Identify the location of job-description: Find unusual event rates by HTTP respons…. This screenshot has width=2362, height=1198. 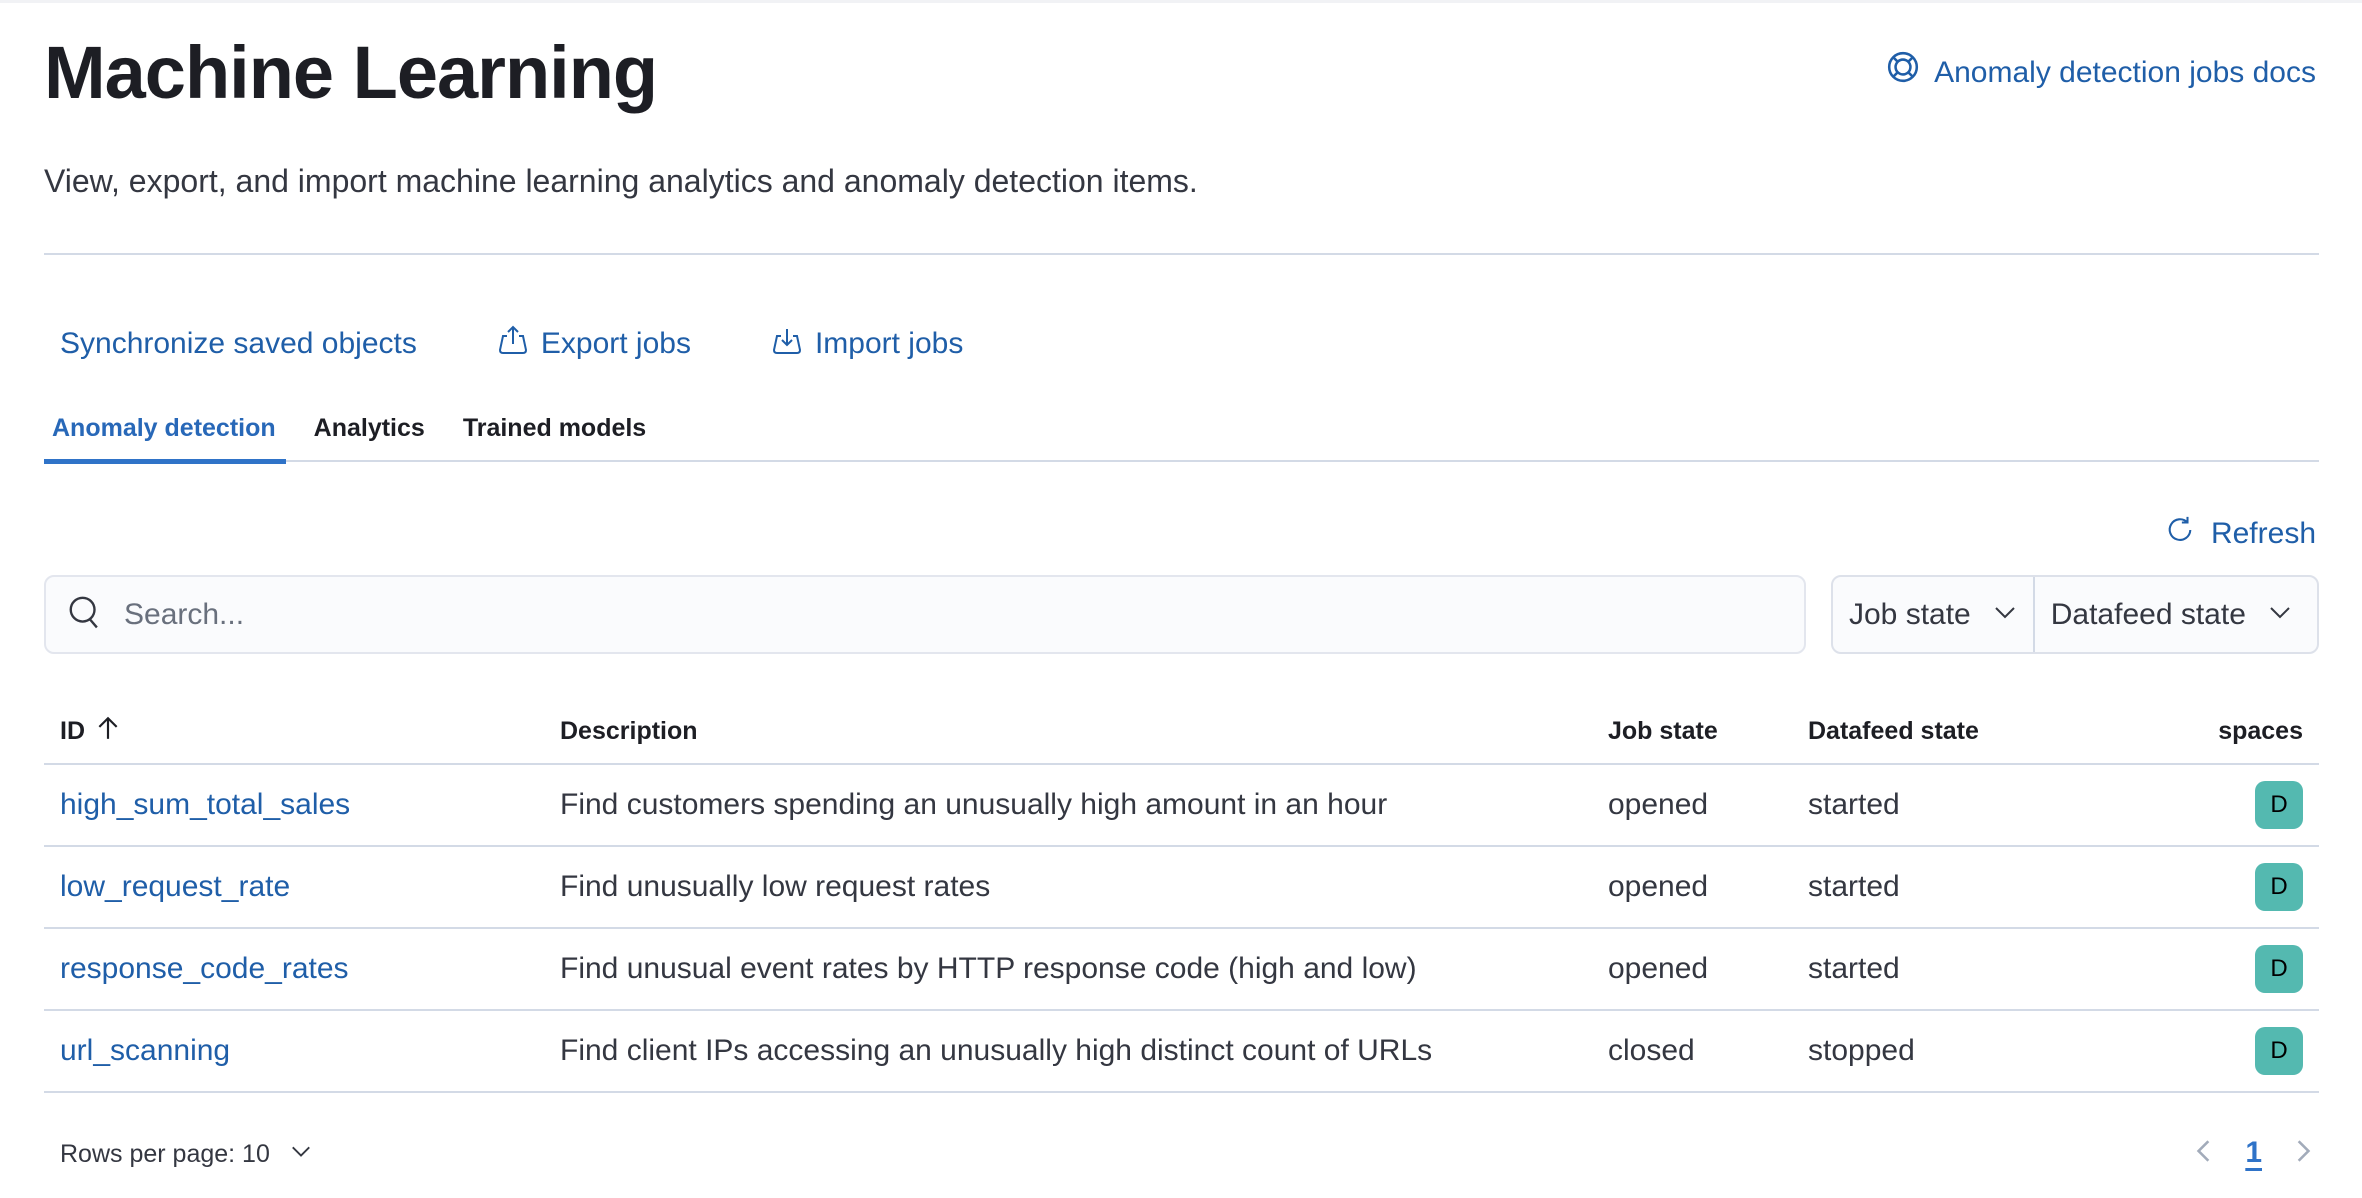
(988, 968).